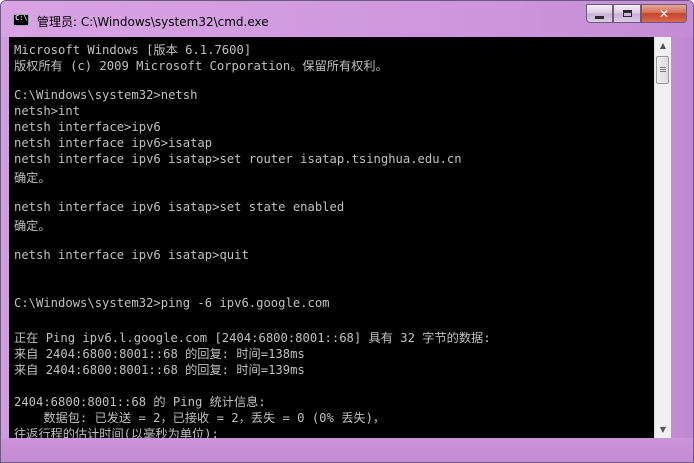 The width and height of the screenshot is (694, 463). I want to click on cmd-app-icon-label: C:\, so click(21, 18).